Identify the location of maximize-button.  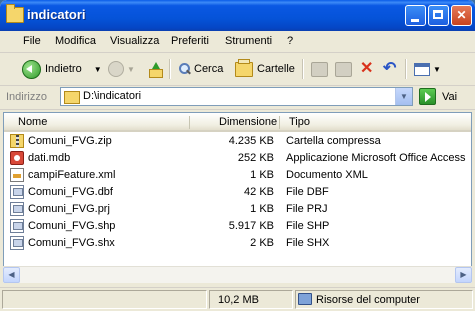
(438, 15).